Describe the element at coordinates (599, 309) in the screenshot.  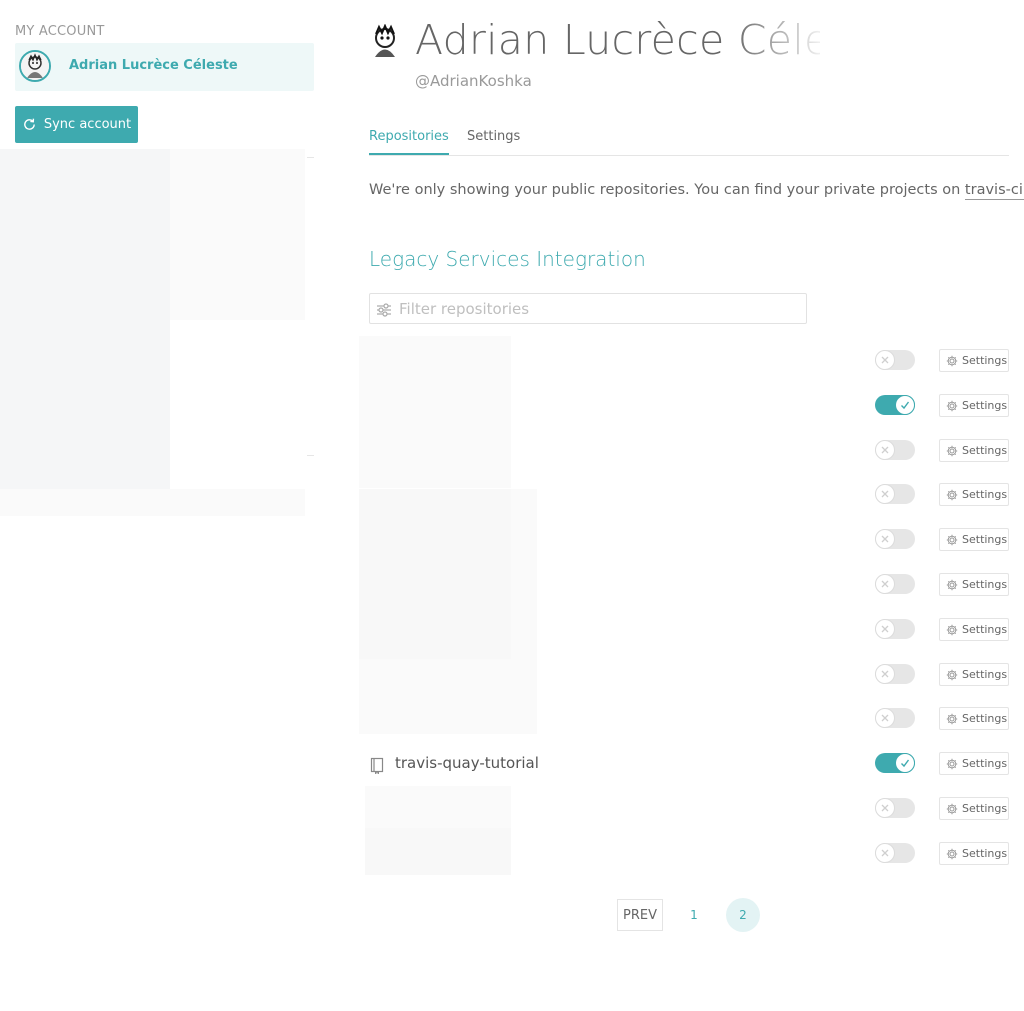
I see `filter-repositories-input` at that location.